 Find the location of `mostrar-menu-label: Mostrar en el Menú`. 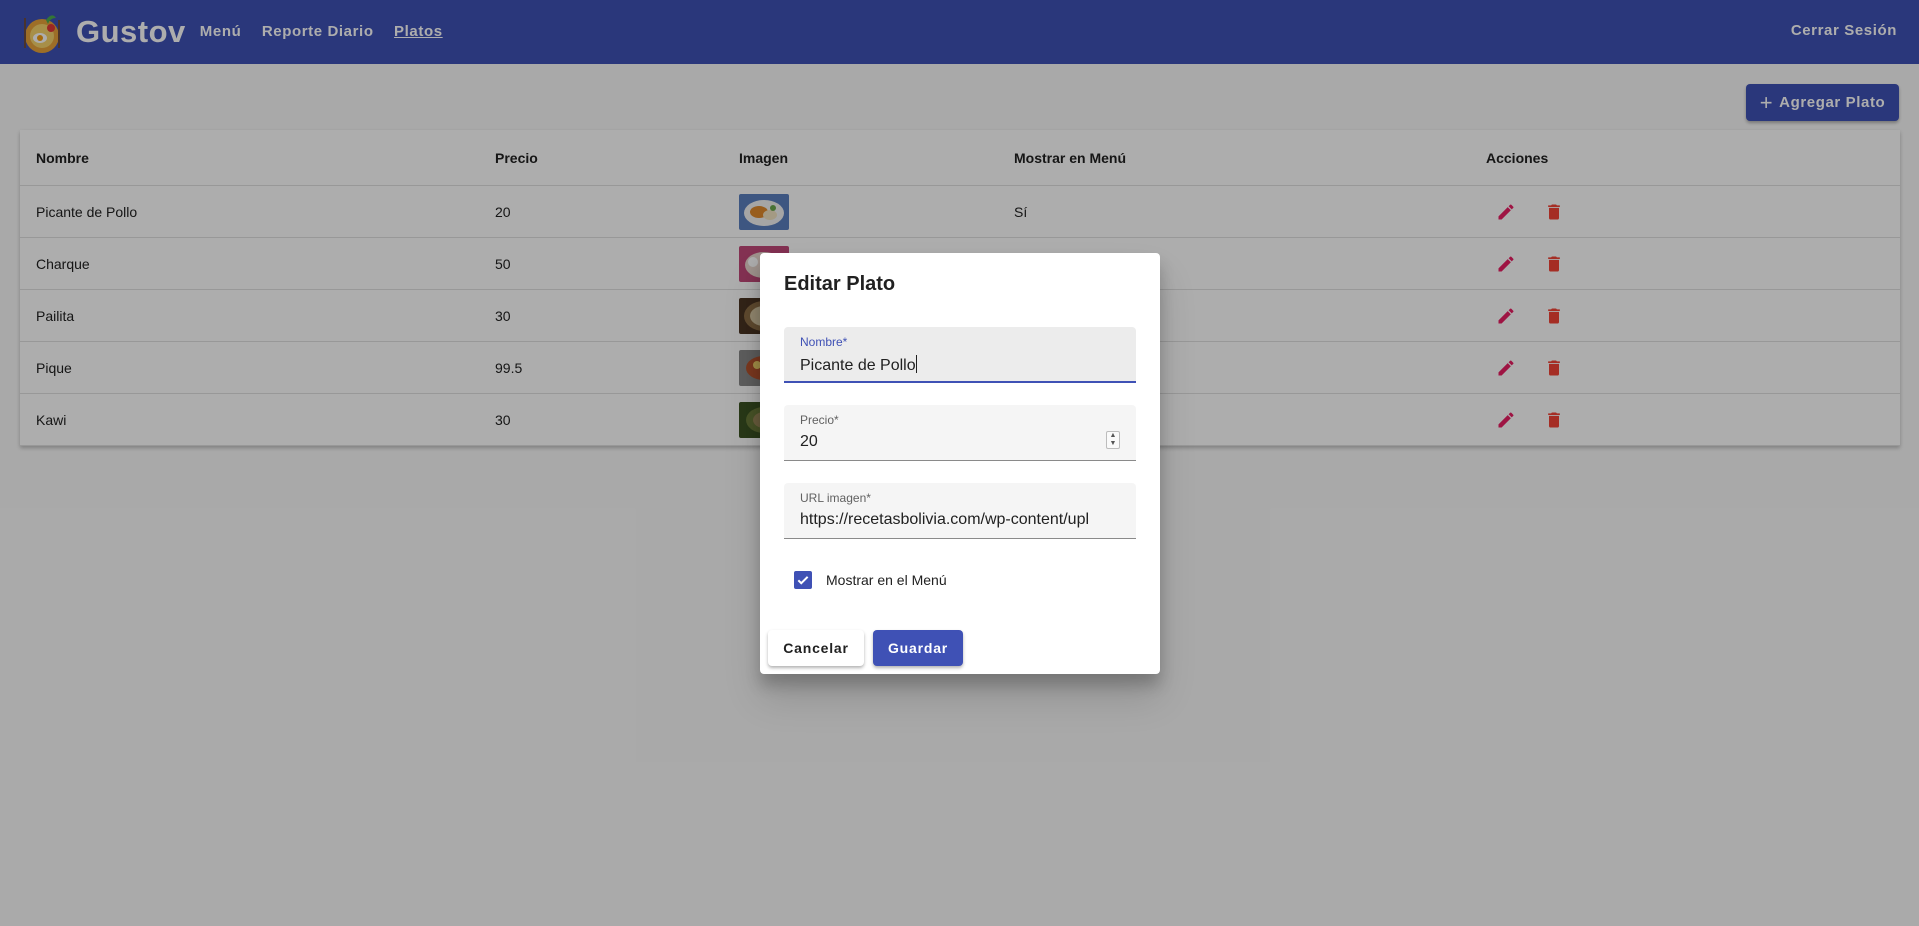

mostrar-menu-label: Mostrar en el Menú is located at coordinates (886, 580).